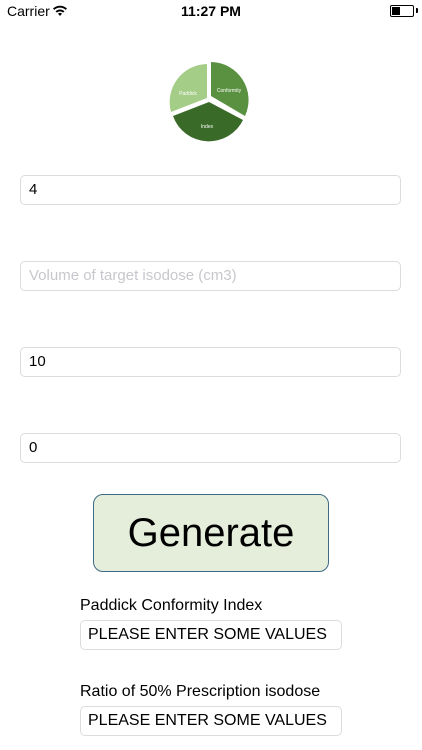 The height and width of the screenshot is (750, 422). Describe the element at coordinates (210, 190) in the screenshot. I see `input-field-1: 4` at that location.